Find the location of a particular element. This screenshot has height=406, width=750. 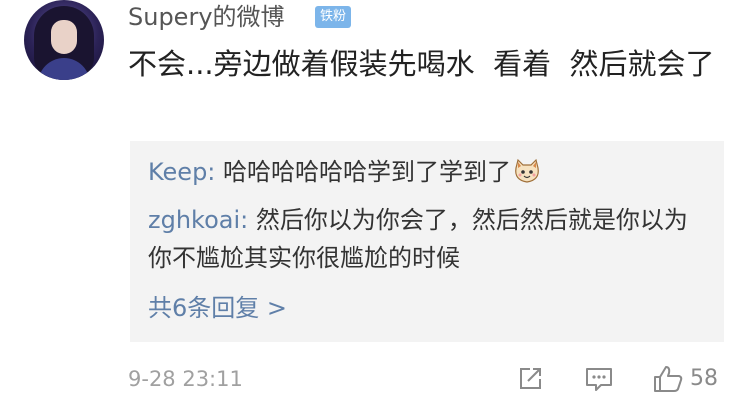

comment-icon is located at coordinates (599, 379).